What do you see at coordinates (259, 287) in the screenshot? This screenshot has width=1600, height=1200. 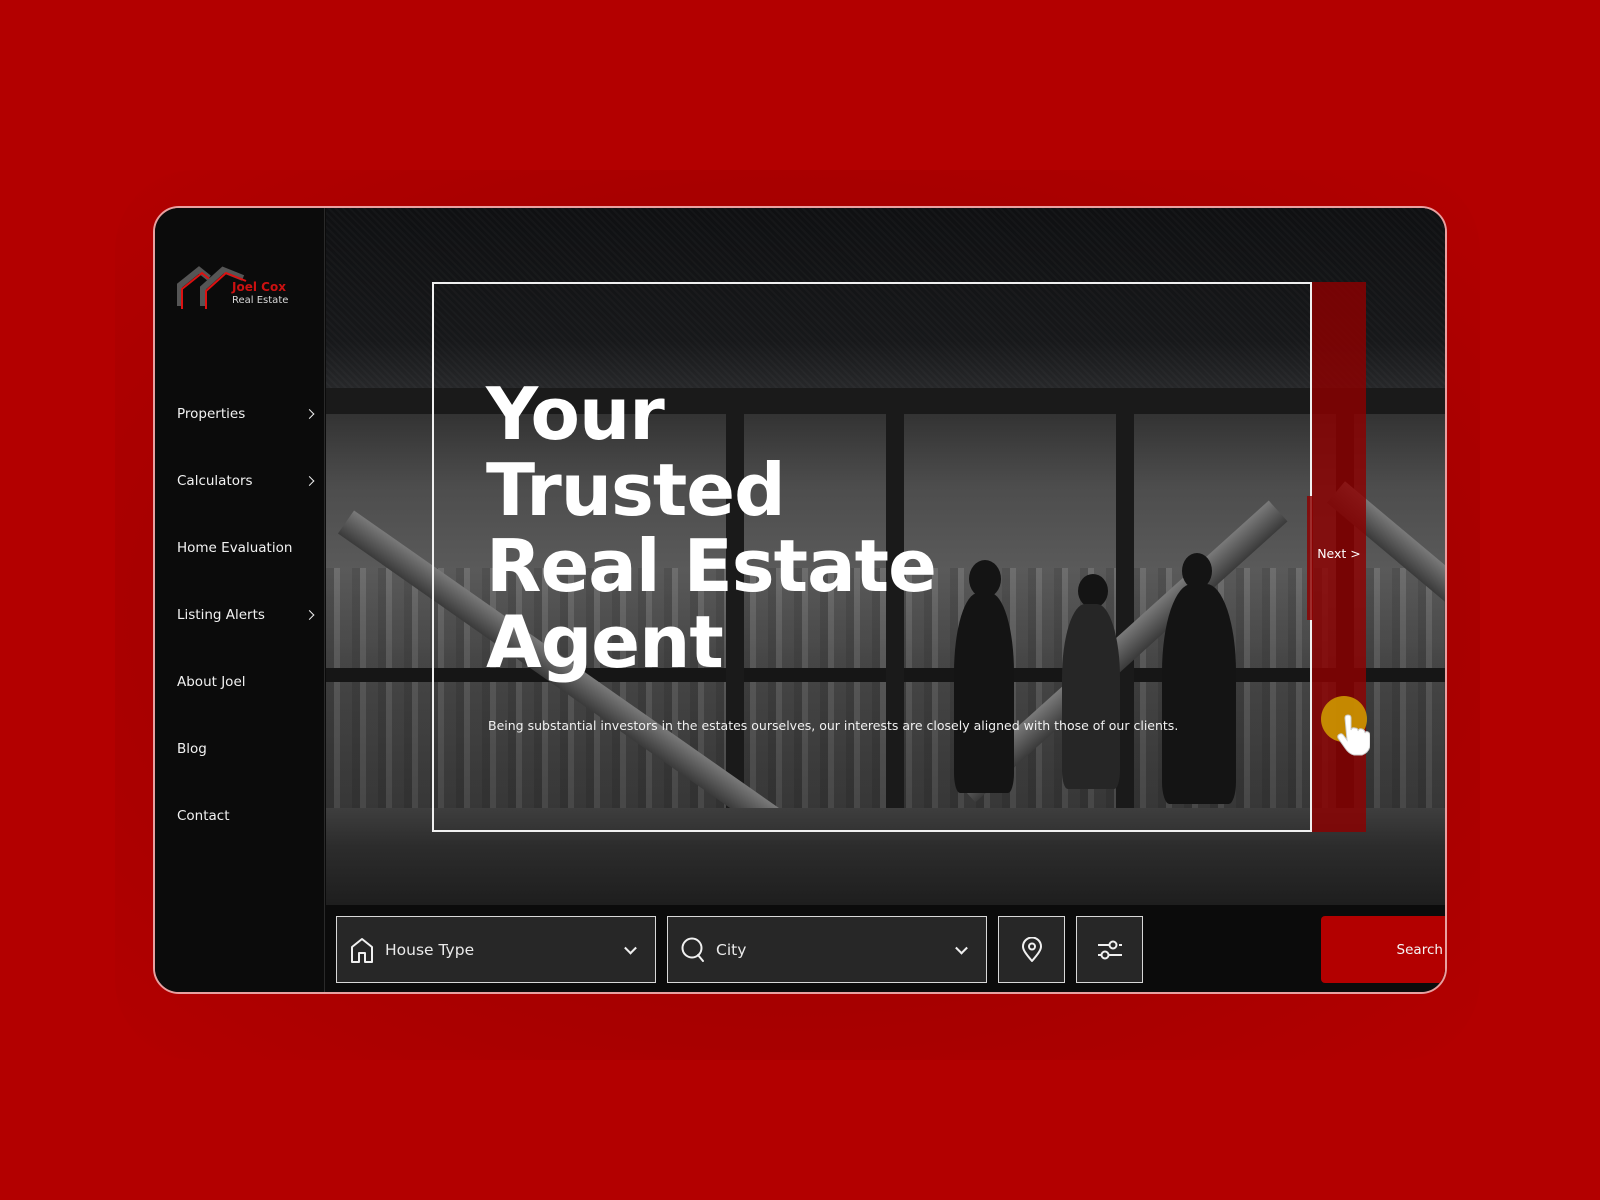 I see `brand-name: Joel Cox` at bounding box center [259, 287].